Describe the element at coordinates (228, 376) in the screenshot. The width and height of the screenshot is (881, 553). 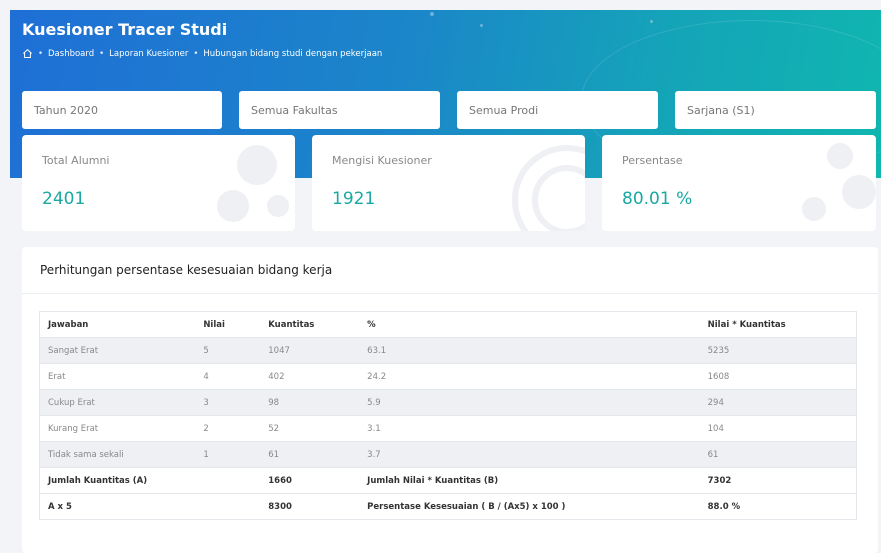
I see `cell-nilai: 4` at that location.